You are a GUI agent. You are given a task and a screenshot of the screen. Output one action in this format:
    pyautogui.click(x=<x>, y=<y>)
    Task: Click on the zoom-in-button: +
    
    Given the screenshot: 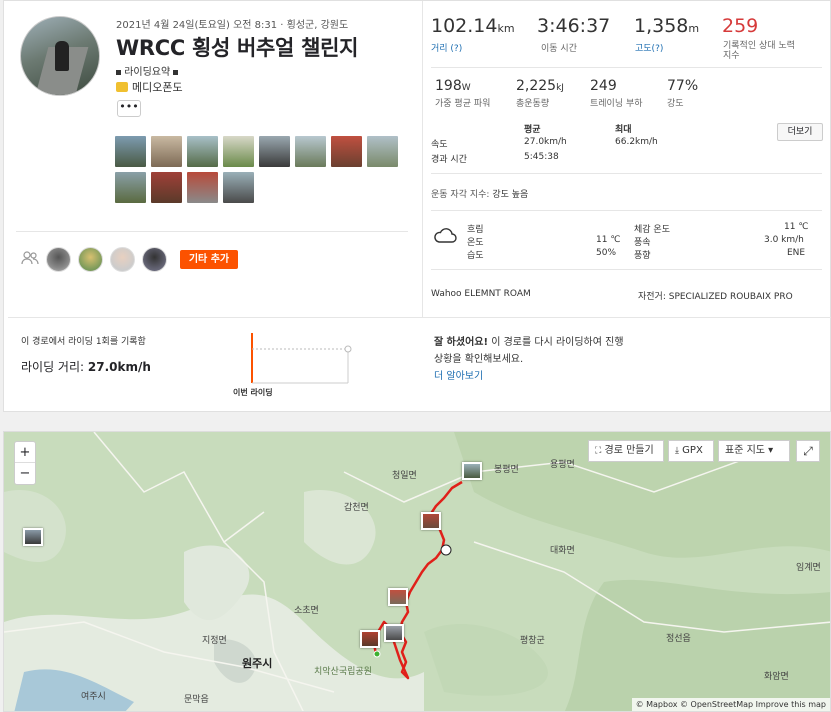 What is the action you would take?
    pyautogui.click(x=25, y=452)
    